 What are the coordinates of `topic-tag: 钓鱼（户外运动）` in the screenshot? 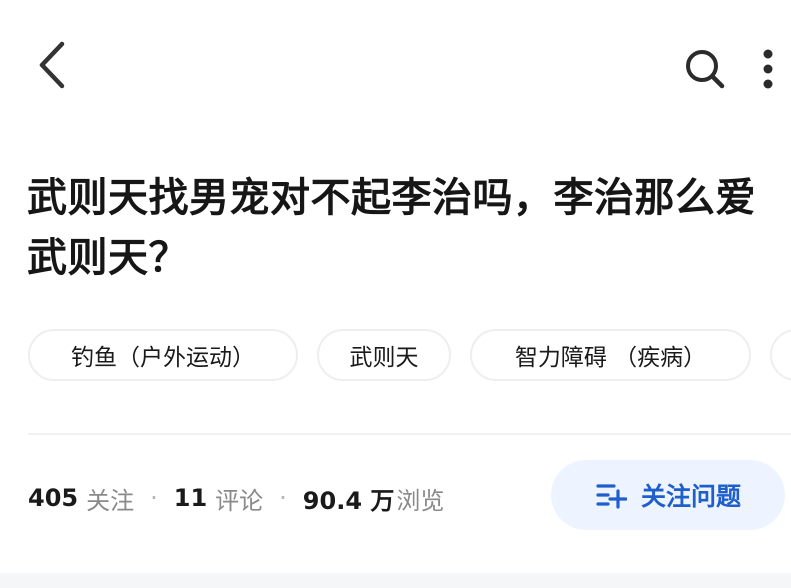 It's located at (163, 355).